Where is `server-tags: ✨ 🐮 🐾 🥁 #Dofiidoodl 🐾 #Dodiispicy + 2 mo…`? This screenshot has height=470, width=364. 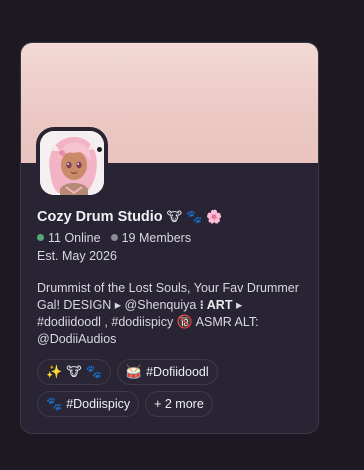
server-tags: ✨ 🐮 🐾 🥁 #Dofiidoodl 🐾 #Dodiispicy + 2 mo… is located at coordinates (173, 391).